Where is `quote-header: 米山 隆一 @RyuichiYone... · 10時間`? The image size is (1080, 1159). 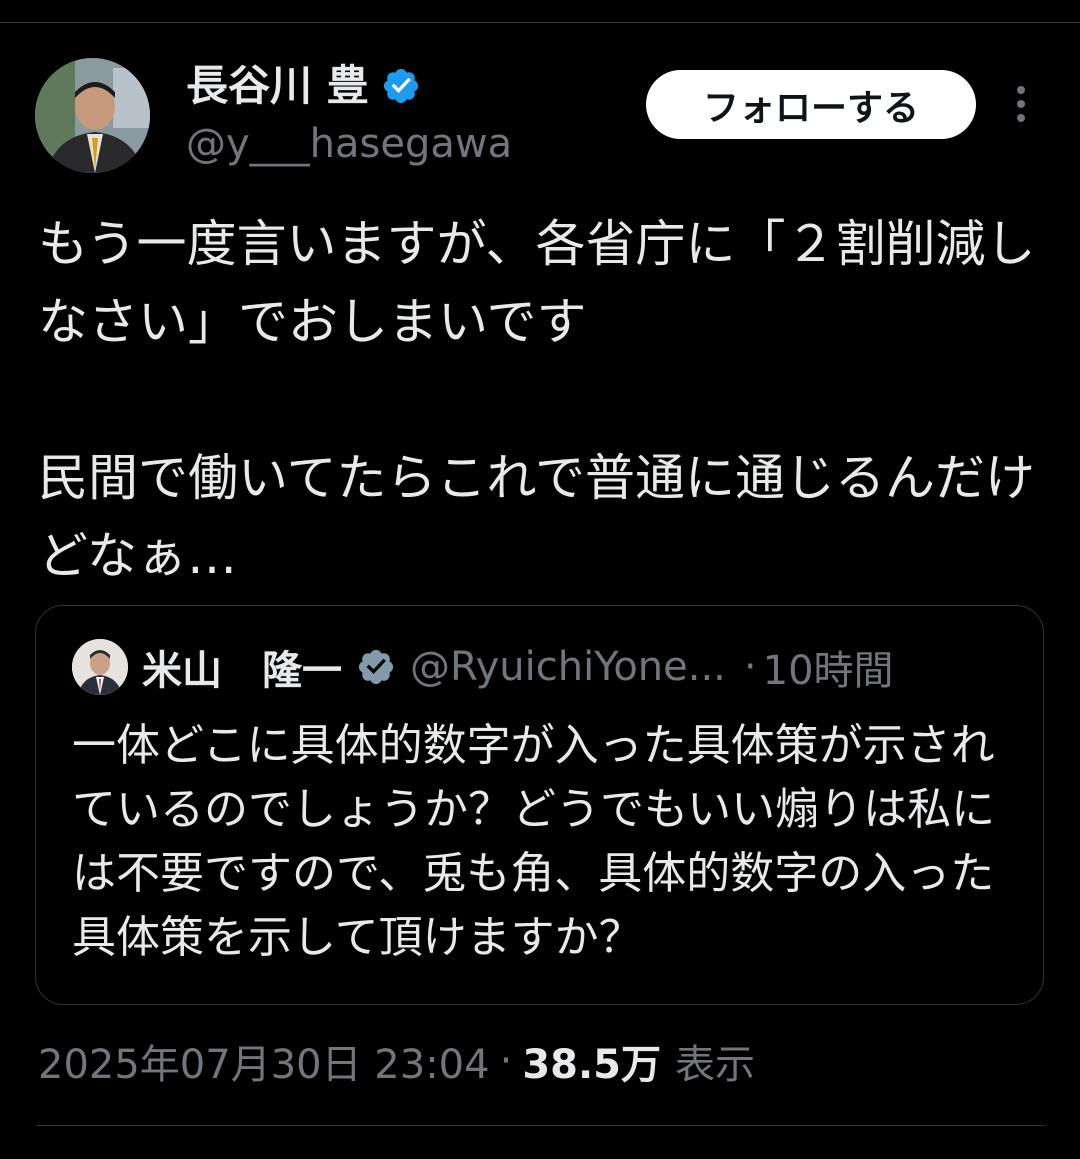
quote-header: 米山 隆一 @RyuichiYone... · 10時間 is located at coordinates (518, 667).